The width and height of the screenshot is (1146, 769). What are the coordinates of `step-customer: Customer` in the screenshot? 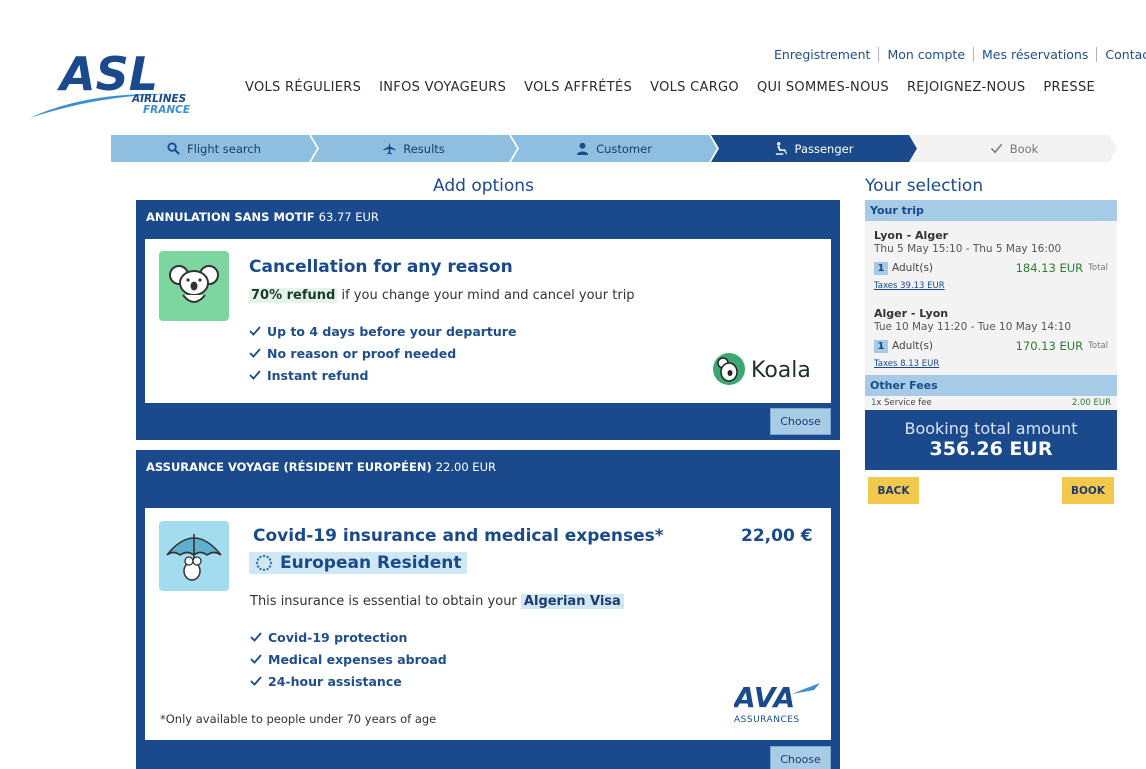 It's located at (614, 148).